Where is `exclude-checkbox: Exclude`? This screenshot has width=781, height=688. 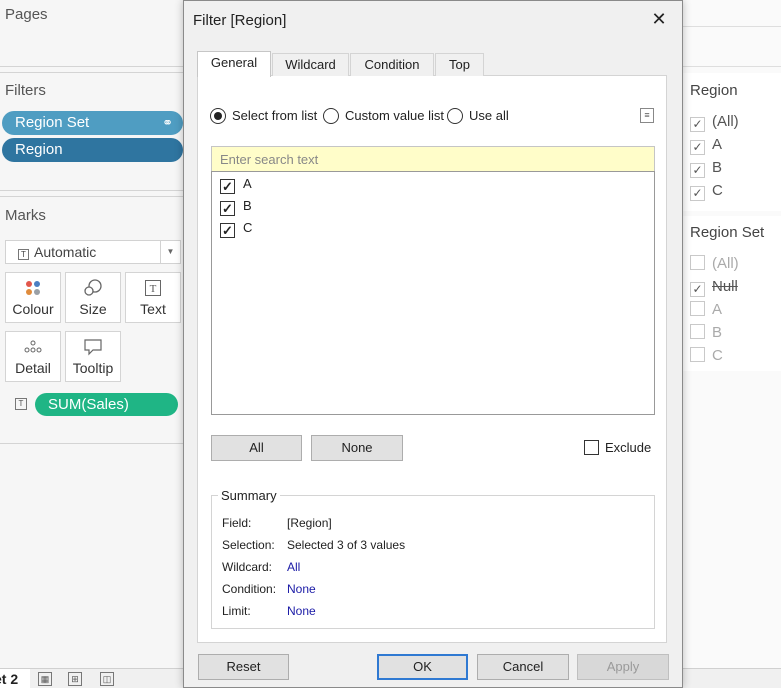
exclude-checkbox: Exclude is located at coordinates (617, 448).